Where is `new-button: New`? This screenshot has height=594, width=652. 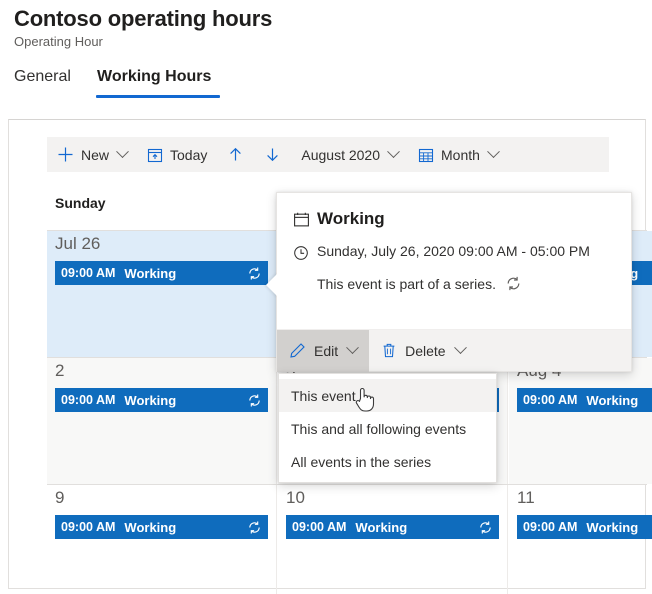 new-button: New is located at coordinates (92, 154).